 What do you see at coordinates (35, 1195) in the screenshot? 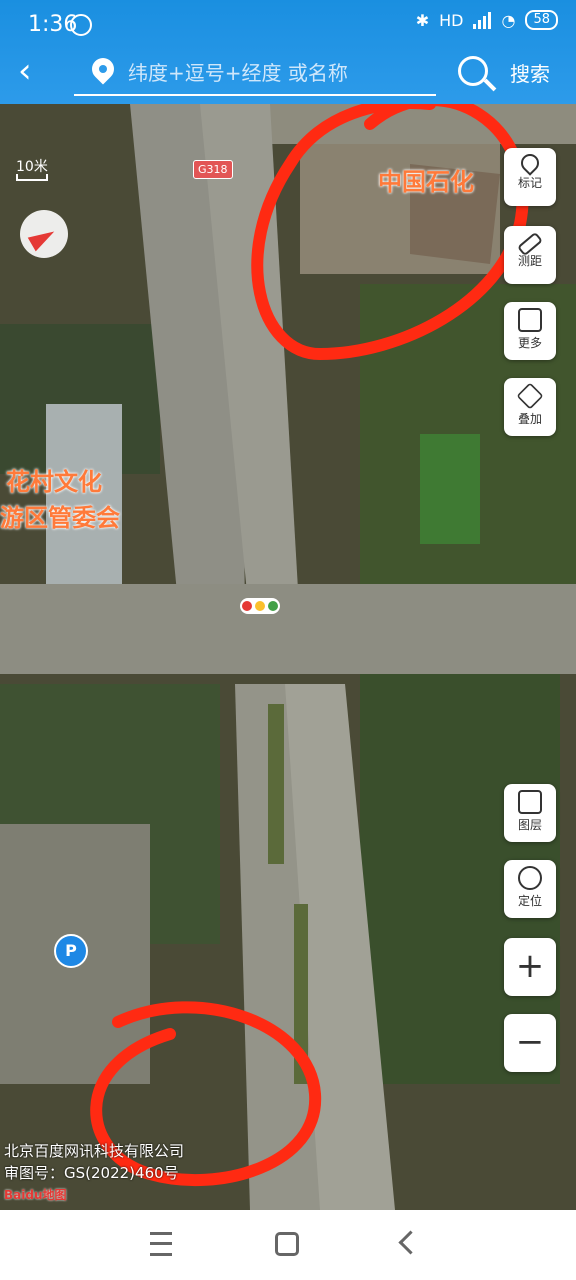
I see `baidu-logo: Baidu地图` at bounding box center [35, 1195].